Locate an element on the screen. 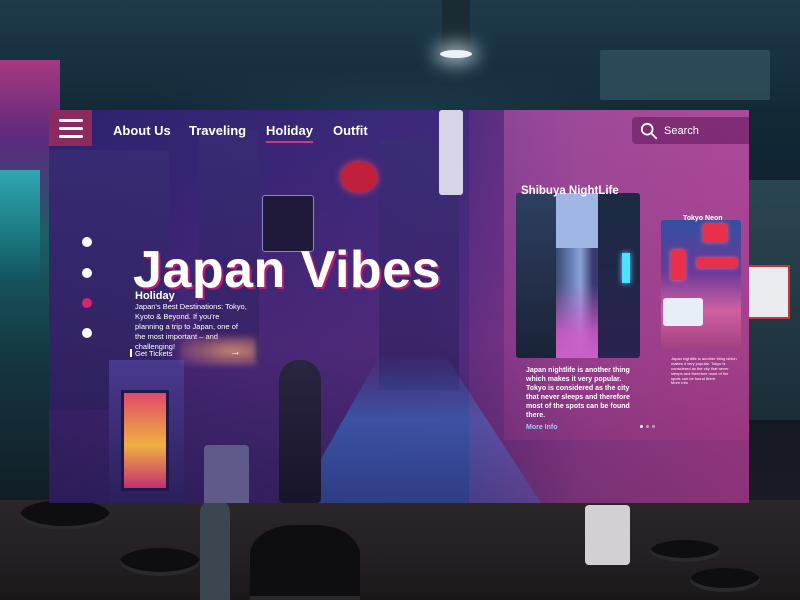 This screenshot has height=600, width=800. hero-subtitle: Holiday is located at coordinates (155, 296).